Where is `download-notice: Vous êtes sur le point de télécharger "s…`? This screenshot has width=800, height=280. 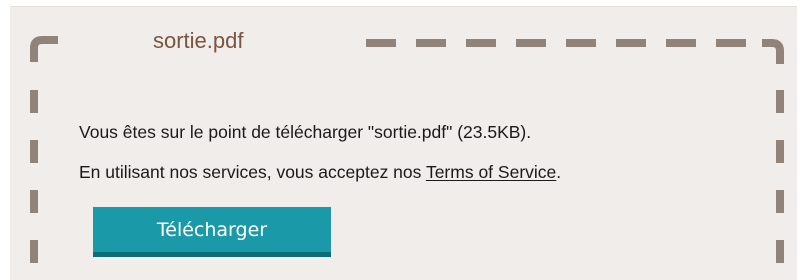
download-notice: Vous êtes sur le point de télécharger "s… is located at coordinates (305, 132).